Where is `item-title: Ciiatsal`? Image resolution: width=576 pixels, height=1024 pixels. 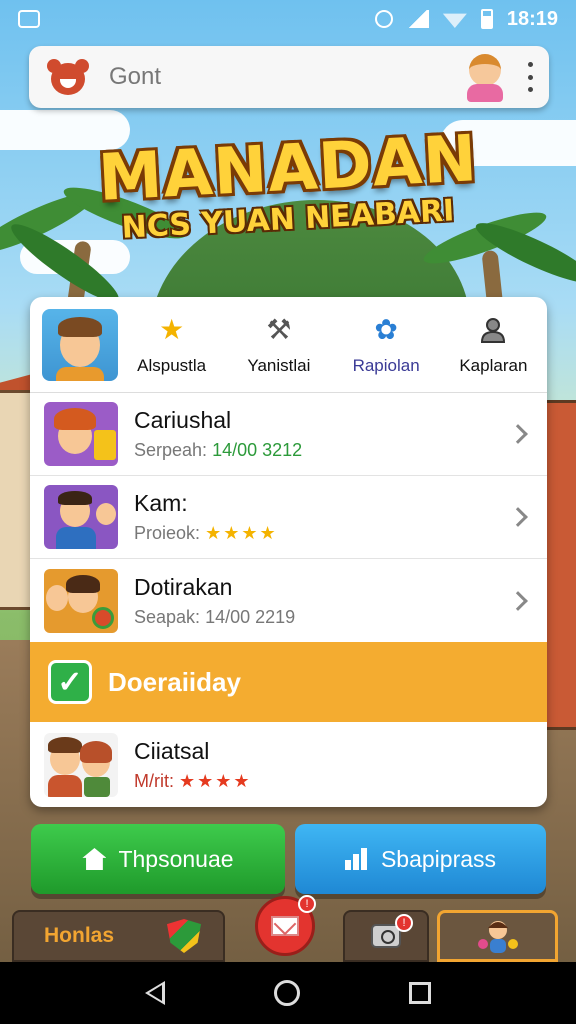 item-title: Ciiatsal is located at coordinates (172, 751).